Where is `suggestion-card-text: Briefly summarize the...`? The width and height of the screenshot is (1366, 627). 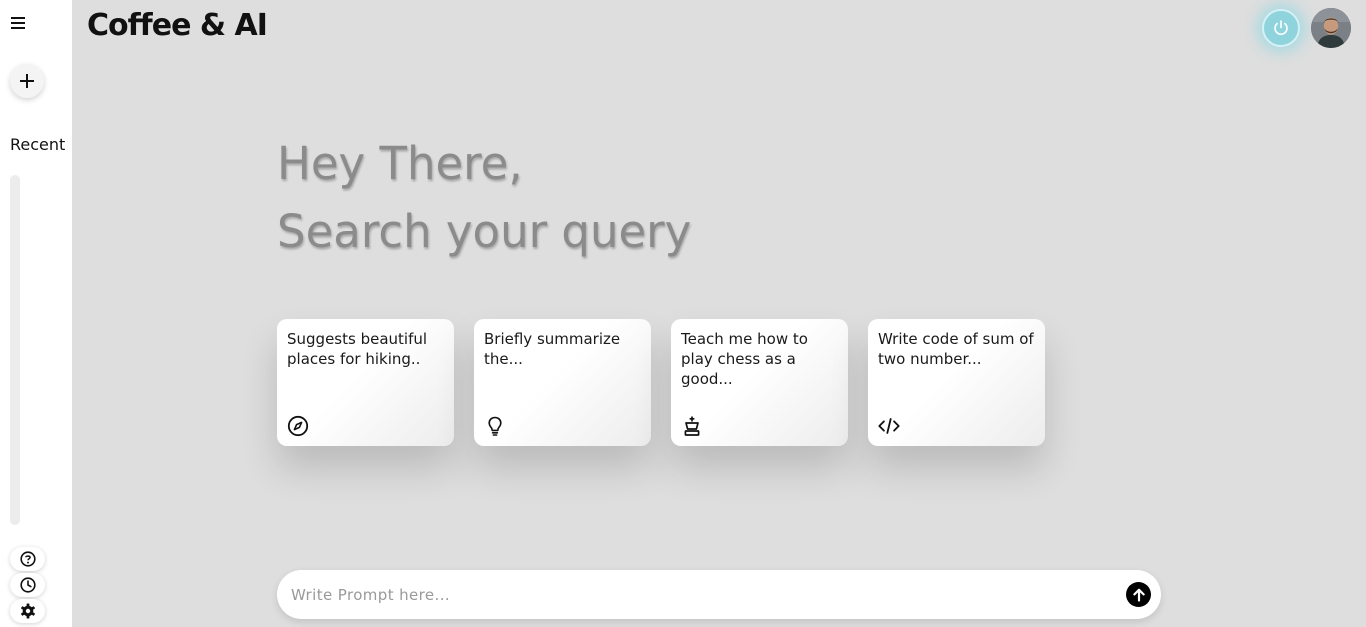
suggestion-card-text: Briefly summarize the... is located at coordinates (552, 349).